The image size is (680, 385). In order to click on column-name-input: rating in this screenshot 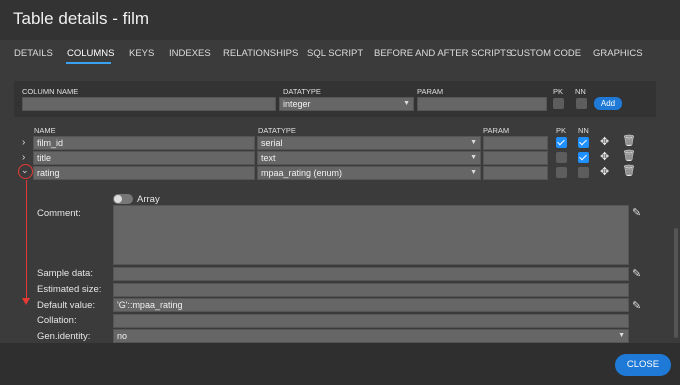, I will do `click(144, 173)`.